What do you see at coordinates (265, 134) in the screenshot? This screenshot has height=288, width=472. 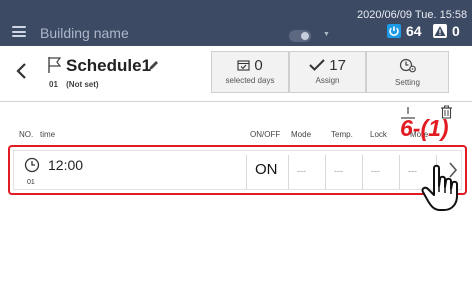 I see `col-onoff: ON/OFF` at bounding box center [265, 134].